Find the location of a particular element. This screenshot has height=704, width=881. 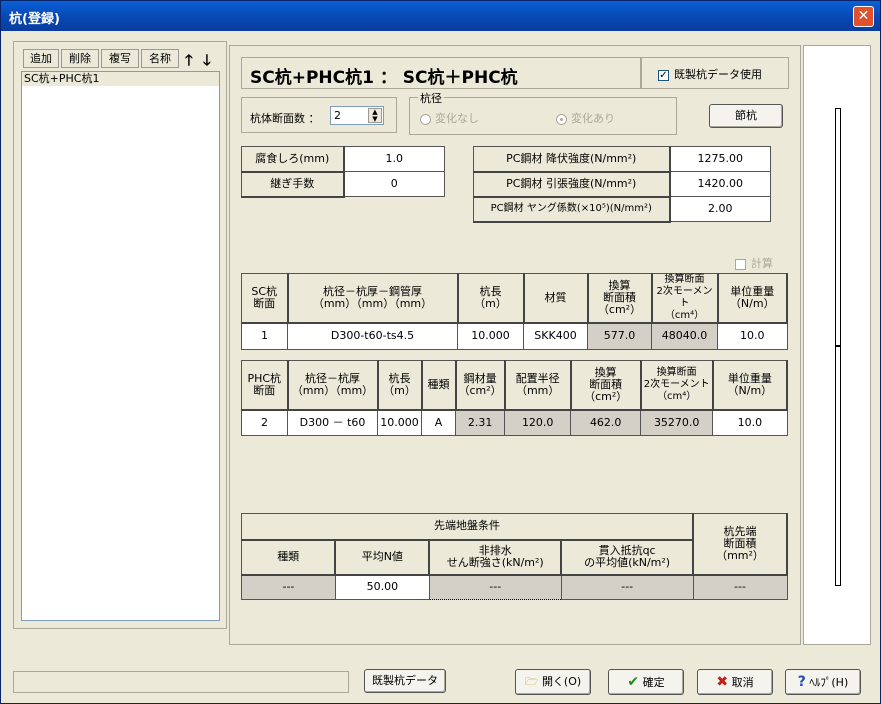

pc-yield-field: 1275.00 is located at coordinates (720, 159).